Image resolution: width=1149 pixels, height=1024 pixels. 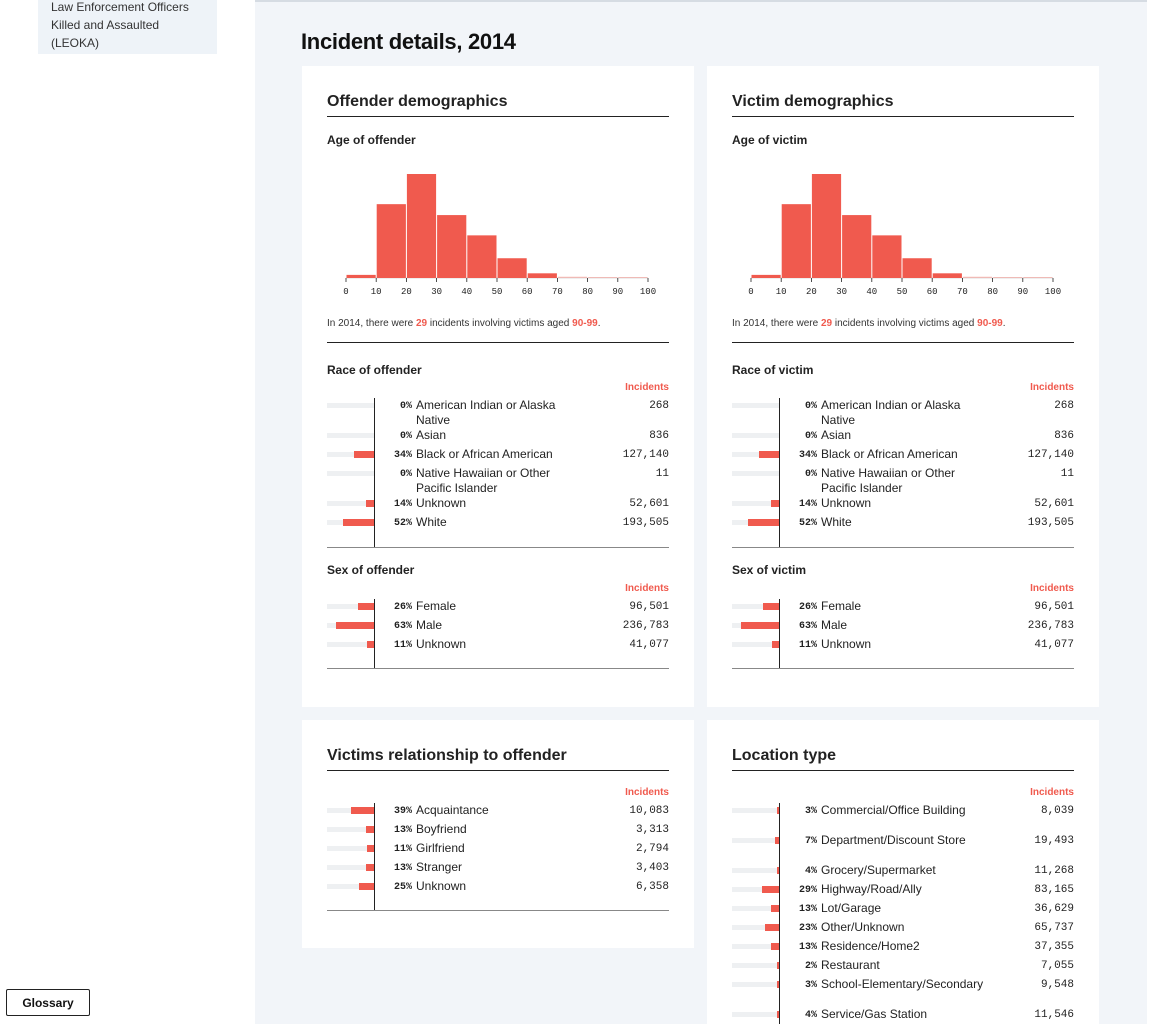 What do you see at coordinates (1054, 947) in the screenshot?
I see `incident-count: 37,355` at bounding box center [1054, 947].